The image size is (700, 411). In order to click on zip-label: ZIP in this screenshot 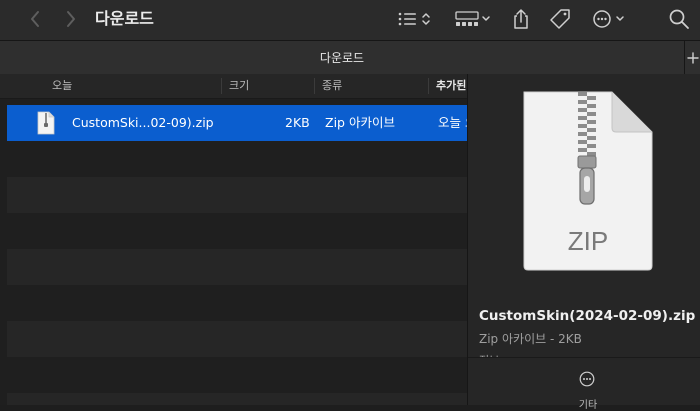, I will do `click(588, 241)`.